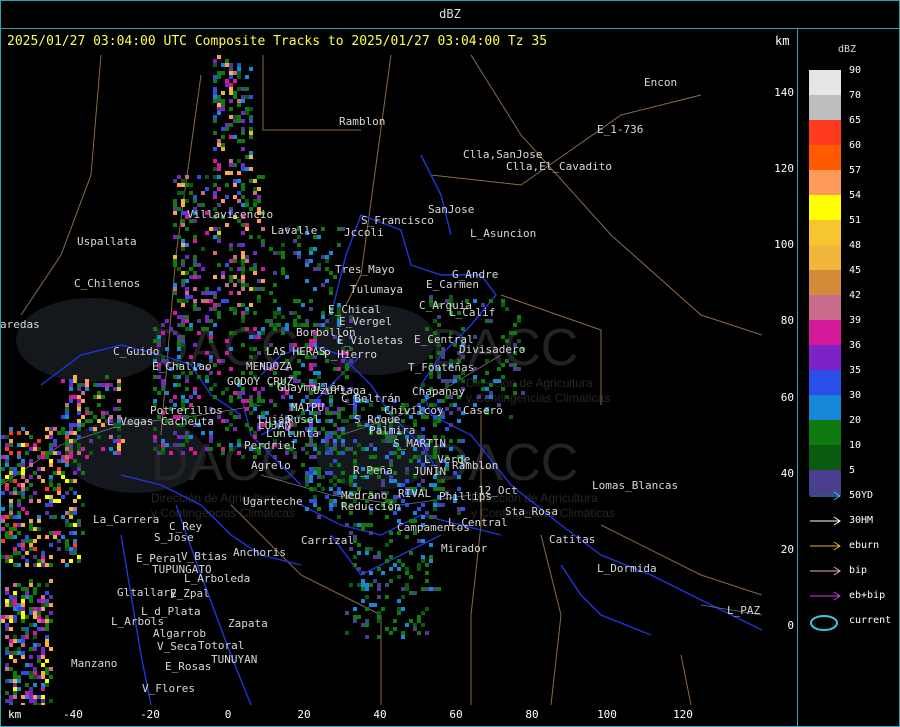 This screenshot has width=900, height=727. Describe the element at coordinates (847, 49) in the screenshot. I see `legend-title: dBZ` at that location.